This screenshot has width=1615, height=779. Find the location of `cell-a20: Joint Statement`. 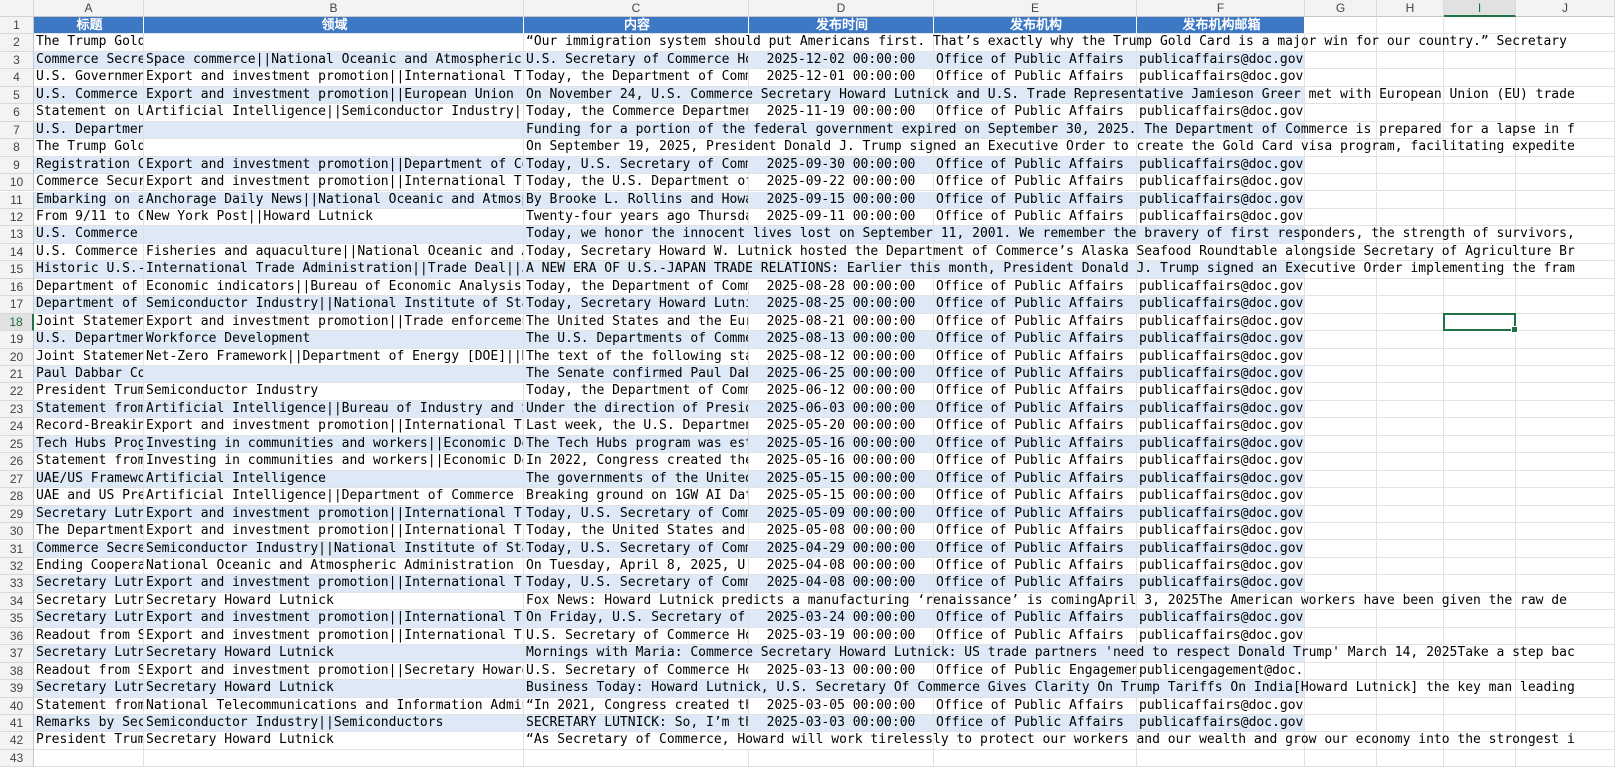

cell-a20: Joint Statement is located at coordinates (89, 357).